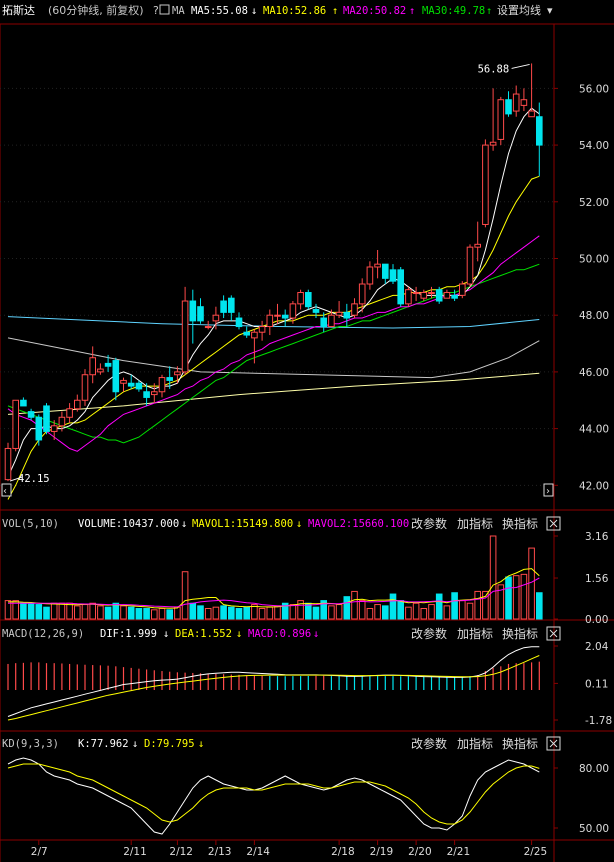  I want to click on kd-indicator-name: KD(9,3,3), so click(30, 744).